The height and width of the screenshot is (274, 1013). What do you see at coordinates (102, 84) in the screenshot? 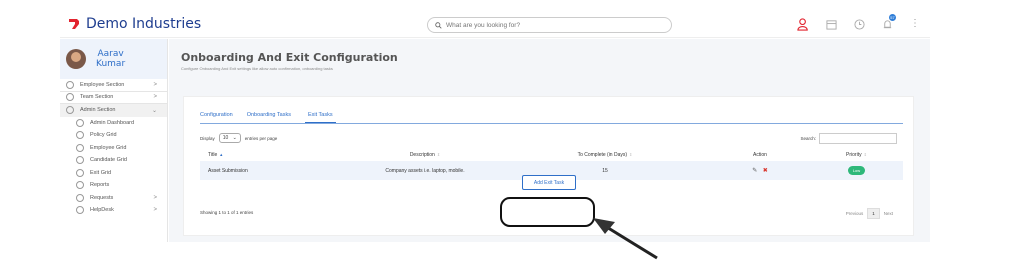
I see `sidebar-item-label: Employee Section` at bounding box center [102, 84].